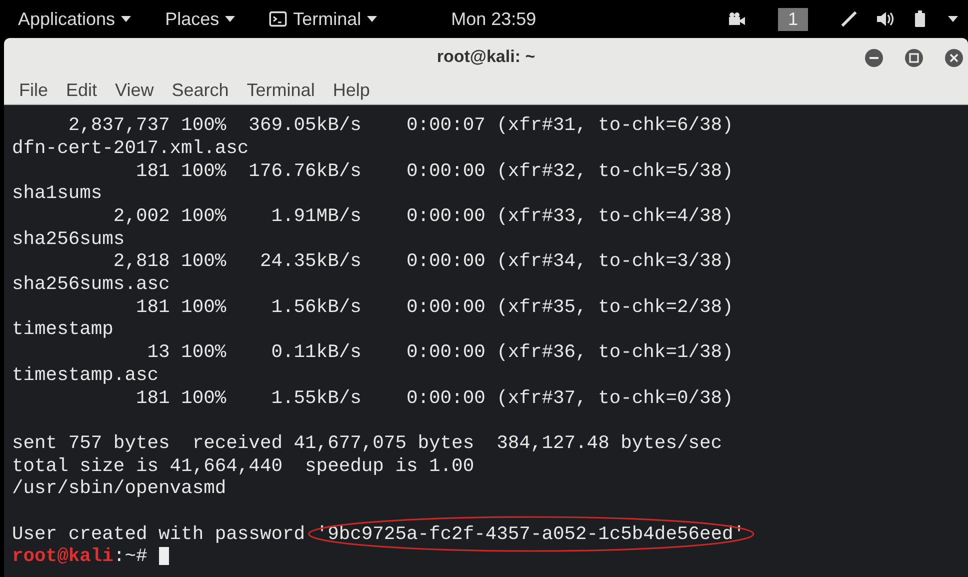  What do you see at coordinates (69, 239) in the screenshot?
I see `terminal-line: sha256sums` at bounding box center [69, 239].